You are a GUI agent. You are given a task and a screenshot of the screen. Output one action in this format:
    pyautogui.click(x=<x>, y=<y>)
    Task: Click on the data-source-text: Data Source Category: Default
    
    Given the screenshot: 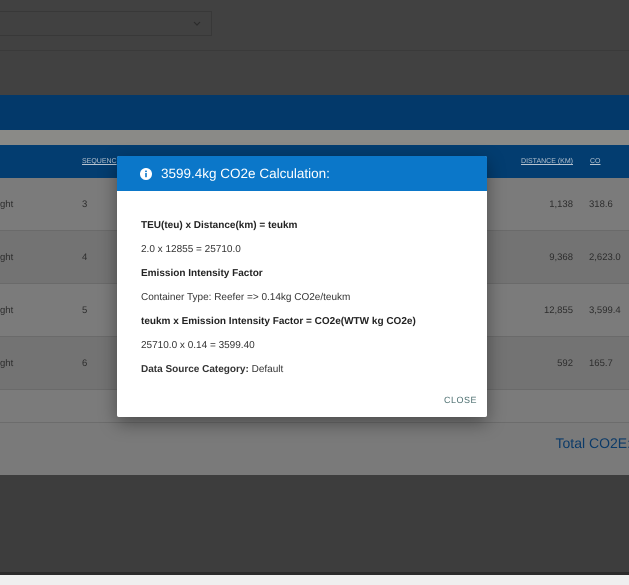 What is the action you would take?
    pyautogui.click(x=212, y=369)
    